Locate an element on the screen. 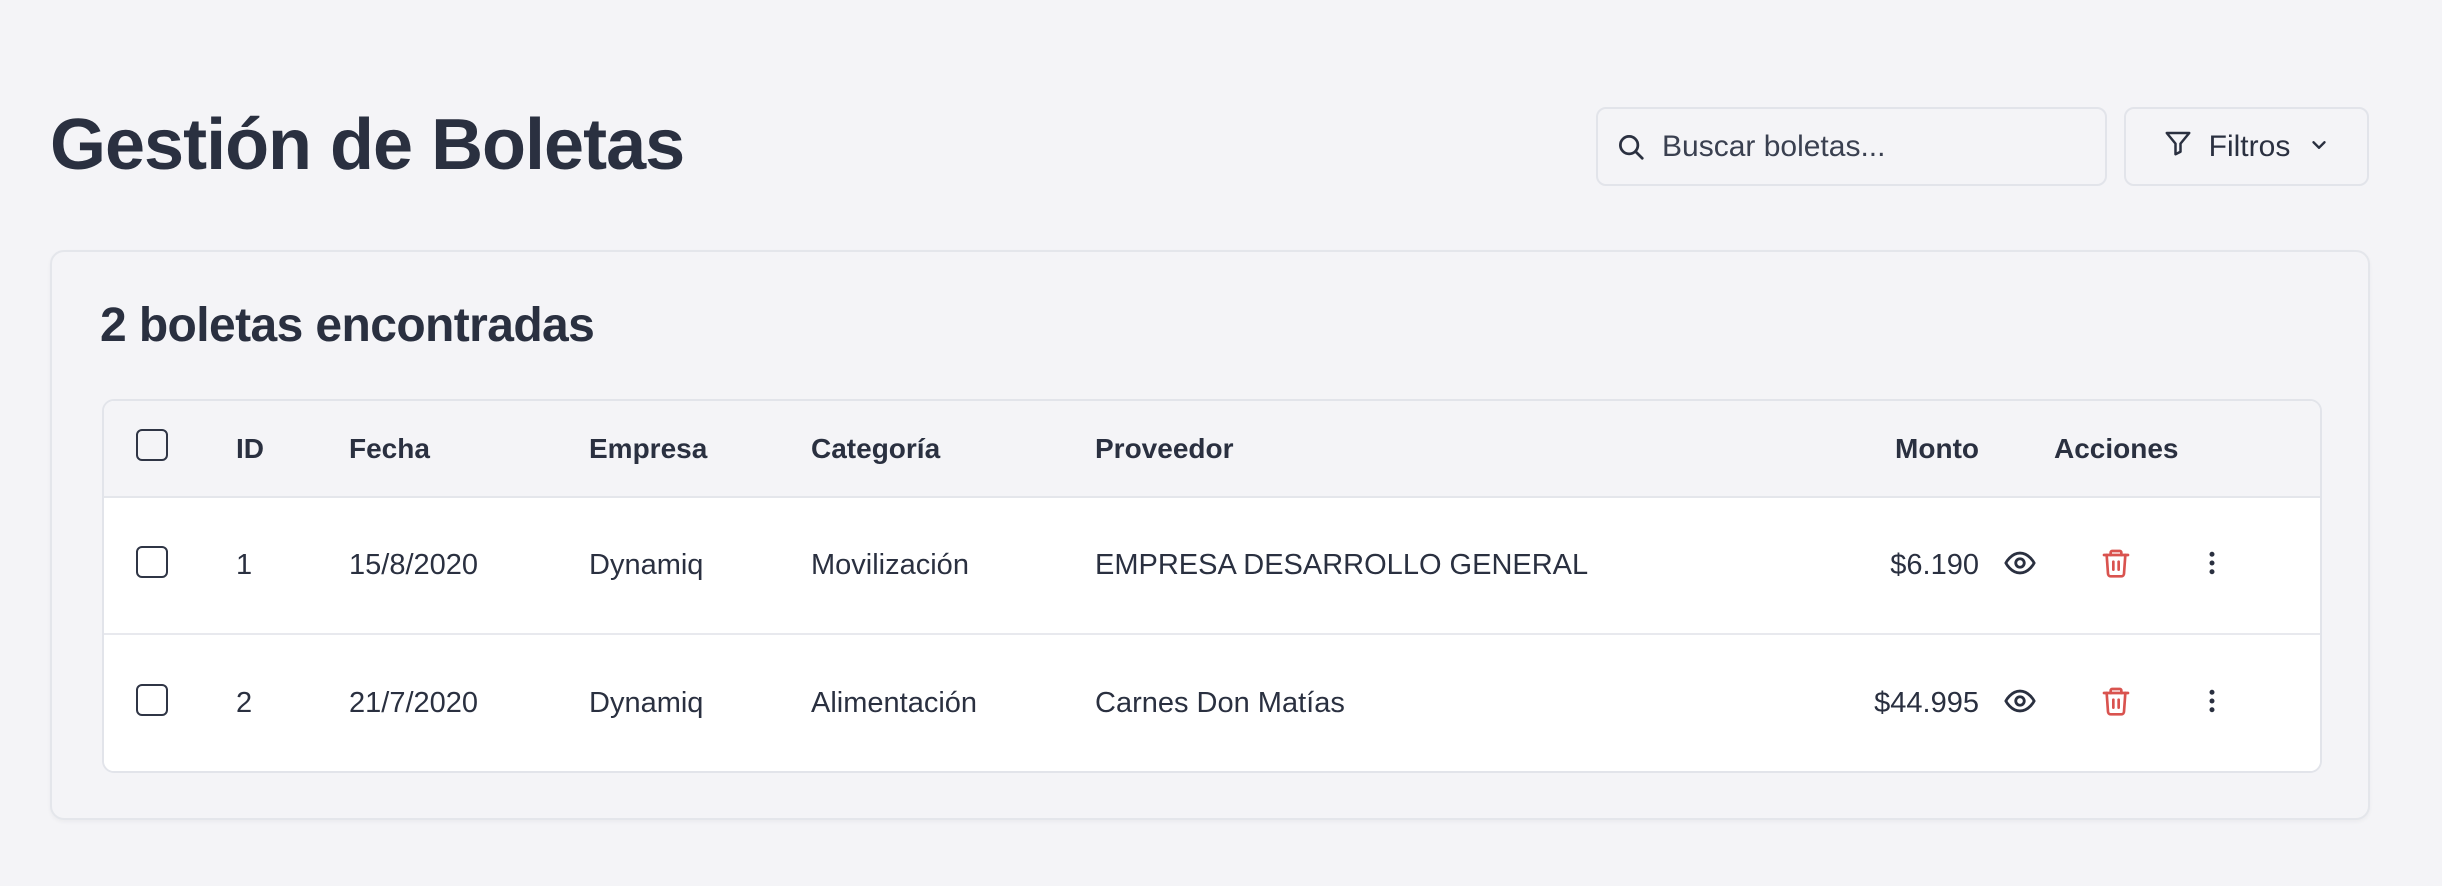 The image size is (2442, 886). column-header-empresa: Empresa is located at coordinates (648, 448).